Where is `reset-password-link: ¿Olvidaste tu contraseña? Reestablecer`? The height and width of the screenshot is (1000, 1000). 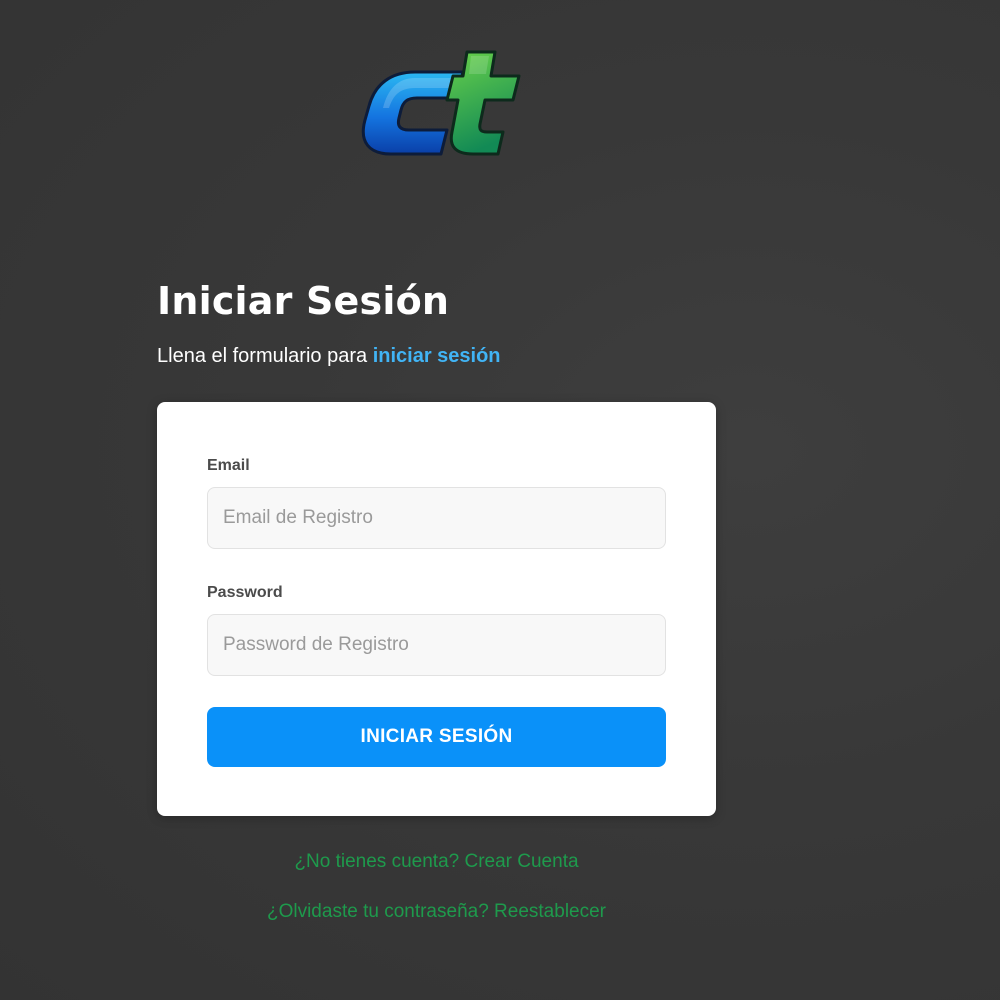 reset-password-link: ¿Olvidaste tu contraseña? Reestablecer is located at coordinates (436, 912).